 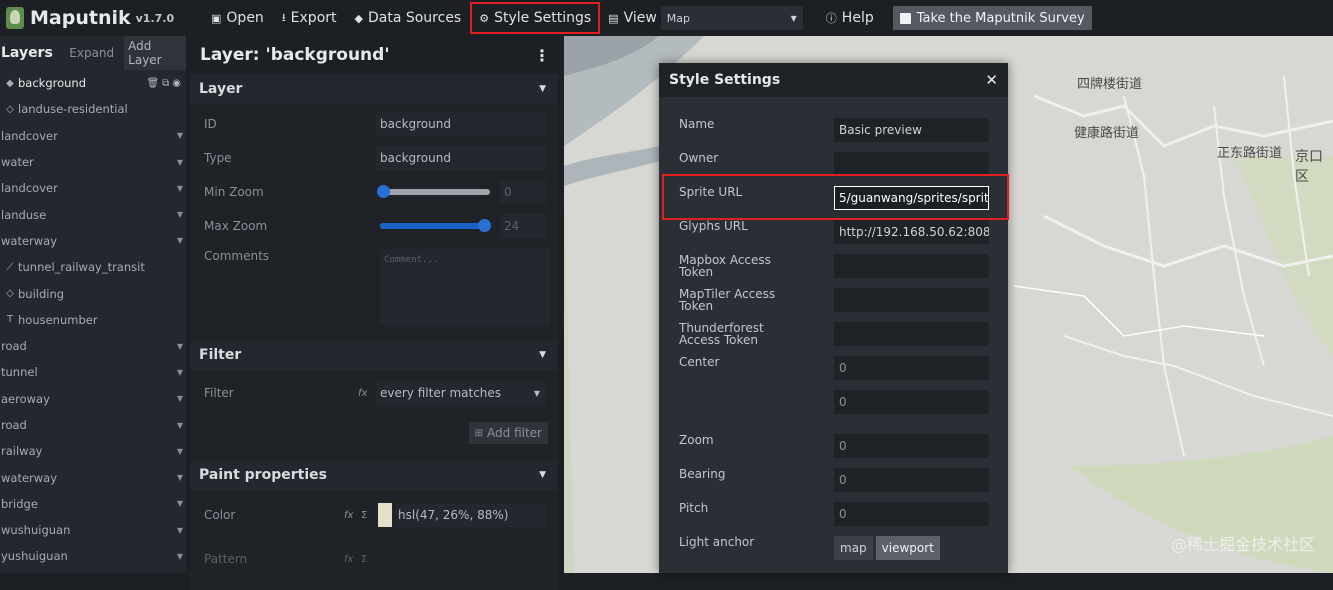 What do you see at coordinates (678, 18) in the screenshot?
I see `view-select-value: Map` at bounding box center [678, 18].